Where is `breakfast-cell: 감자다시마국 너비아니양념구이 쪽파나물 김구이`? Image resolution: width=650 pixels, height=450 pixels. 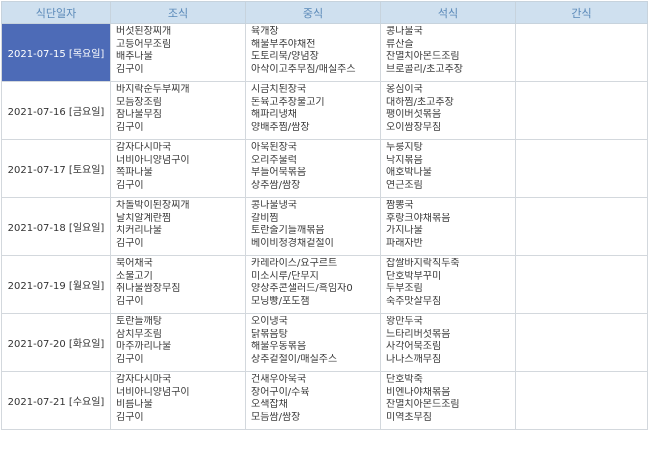
breakfast-cell: 감자다시마국 너비아니양념구이 쪽파나물 김구이 is located at coordinates (178, 168).